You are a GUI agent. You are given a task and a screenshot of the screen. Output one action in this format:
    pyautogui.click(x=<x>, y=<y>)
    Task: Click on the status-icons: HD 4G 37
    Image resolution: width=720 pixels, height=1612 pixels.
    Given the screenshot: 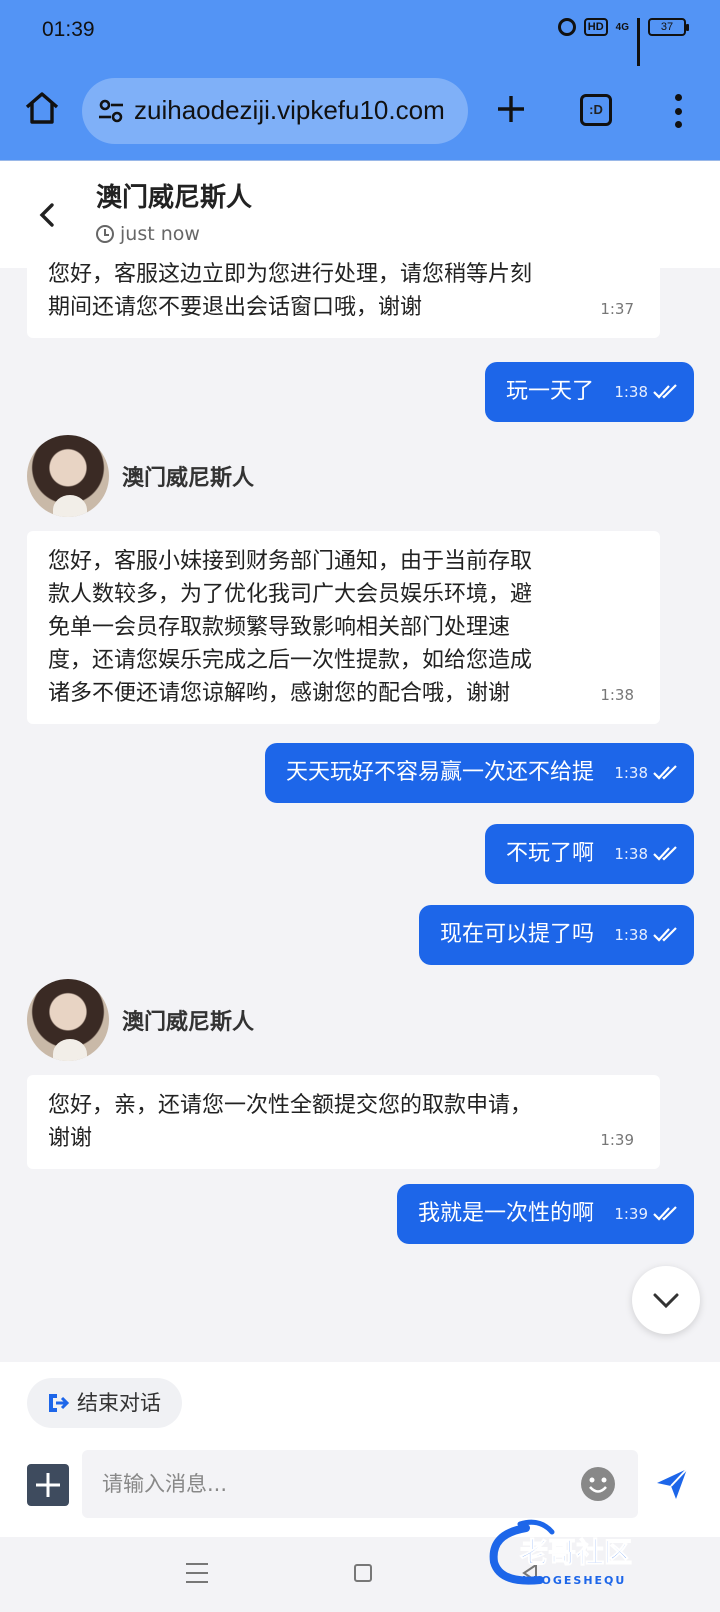 What is the action you would take?
    pyautogui.click(x=623, y=42)
    